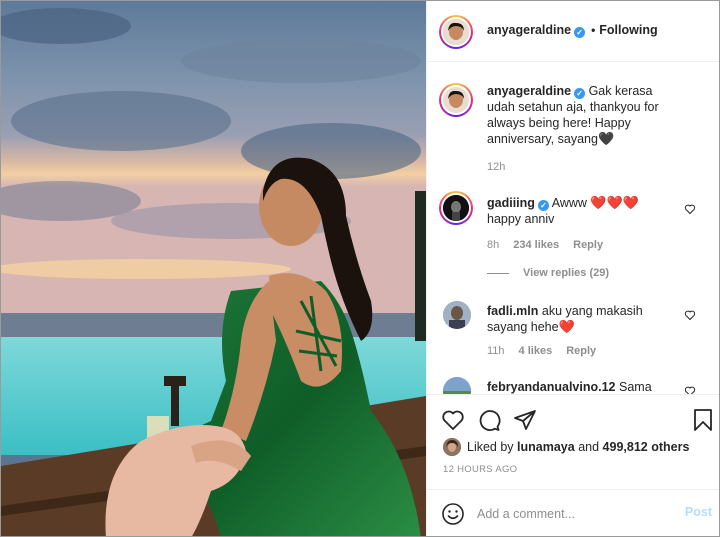  What do you see at coordinates (566, 326) in the screenshot?
I see `red-heart-emoji: ❤️` at bounding box center [566, 326].